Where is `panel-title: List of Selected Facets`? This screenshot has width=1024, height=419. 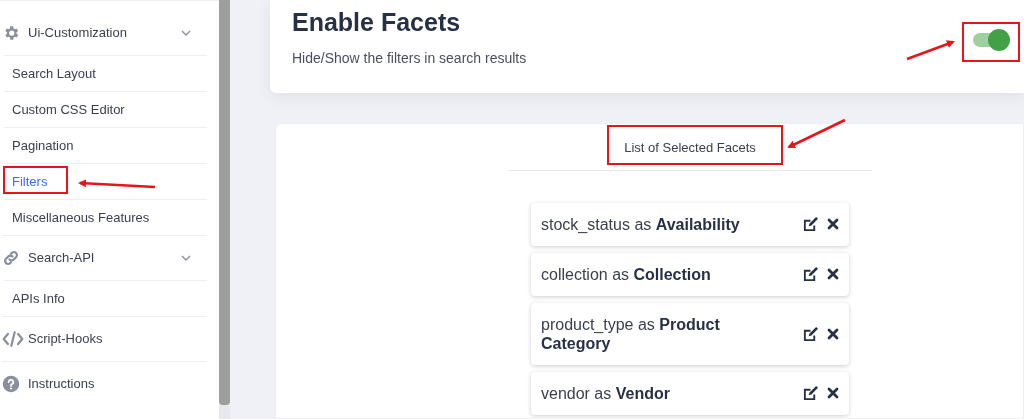 panel-title: List of Selected Facets is located at coordinates (690, 148).